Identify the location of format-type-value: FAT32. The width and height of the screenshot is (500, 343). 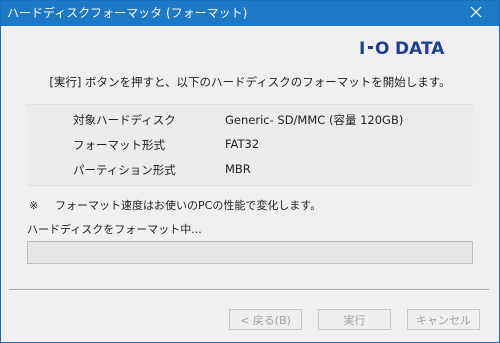
(242, 144).